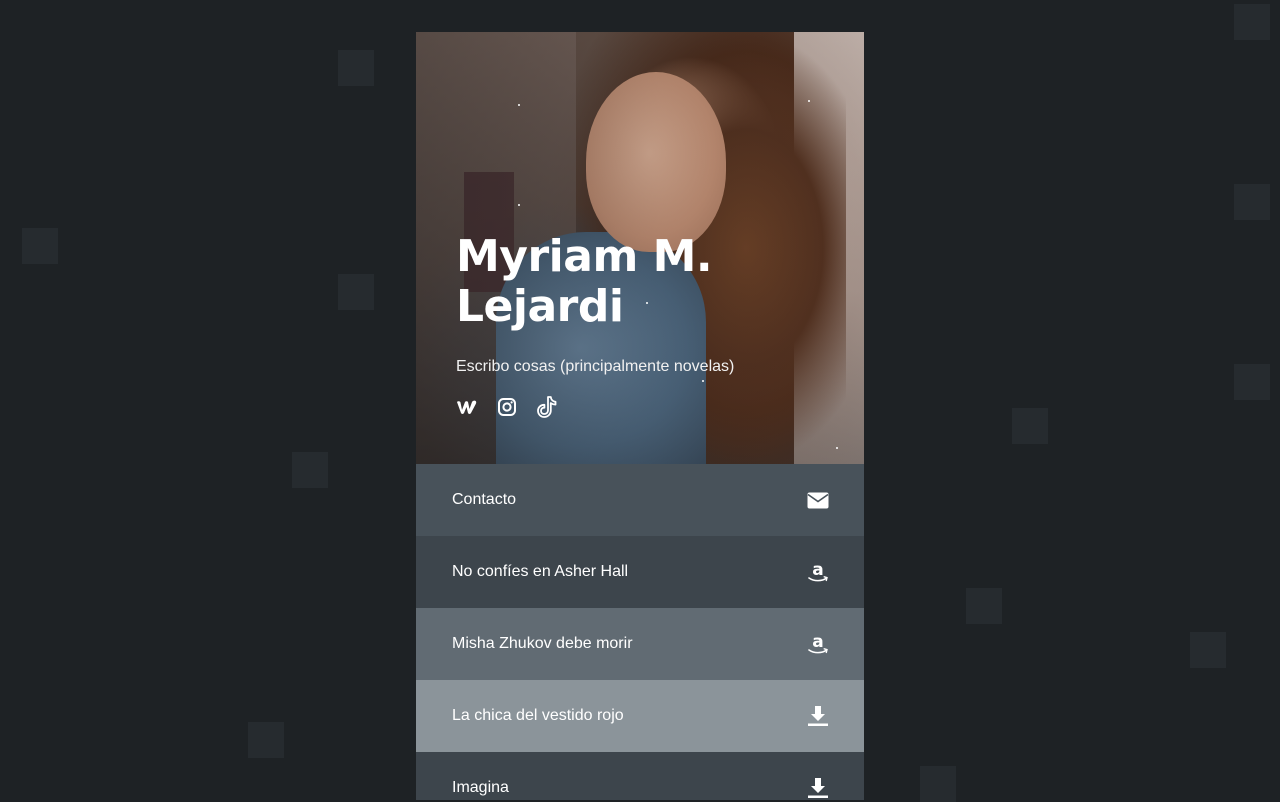  I want to click on link-la-chica-del-vestido-rojo: La chica del vestido rojo, so click(640, 716).